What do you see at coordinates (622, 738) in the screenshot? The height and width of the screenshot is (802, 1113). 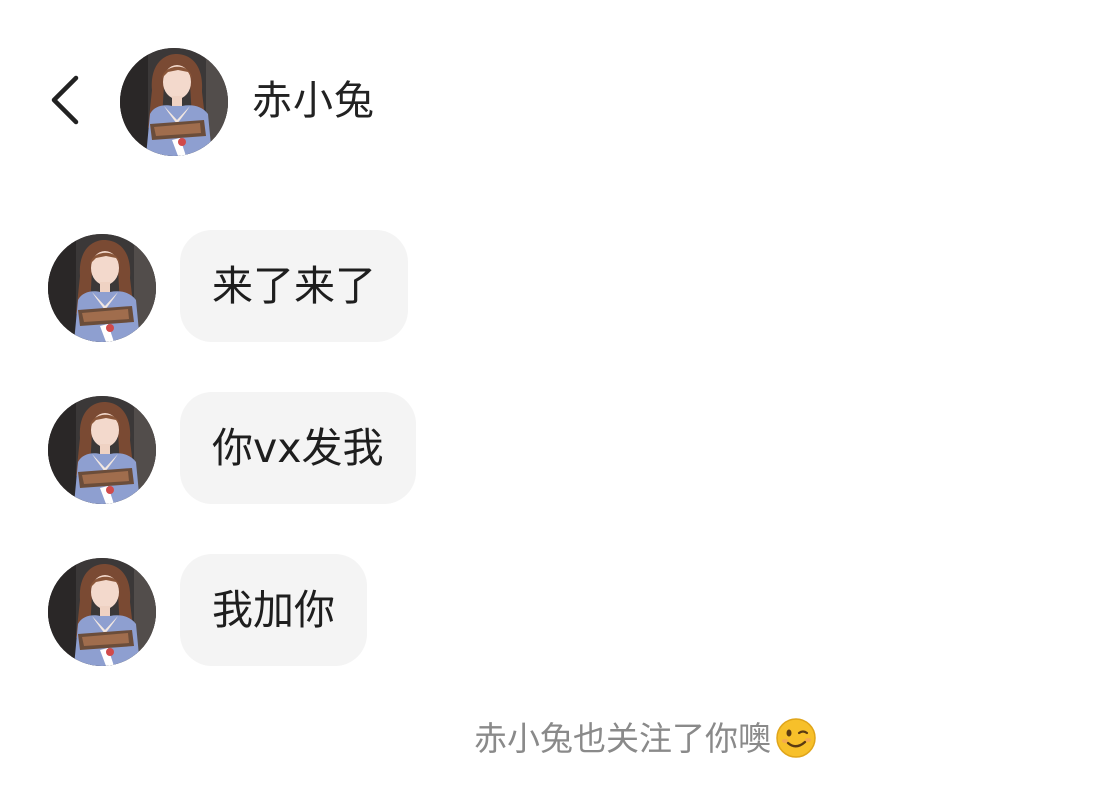 I see `follow-notice-text: 赤小兔也关注了你噢` at bounding box center [622, 738].